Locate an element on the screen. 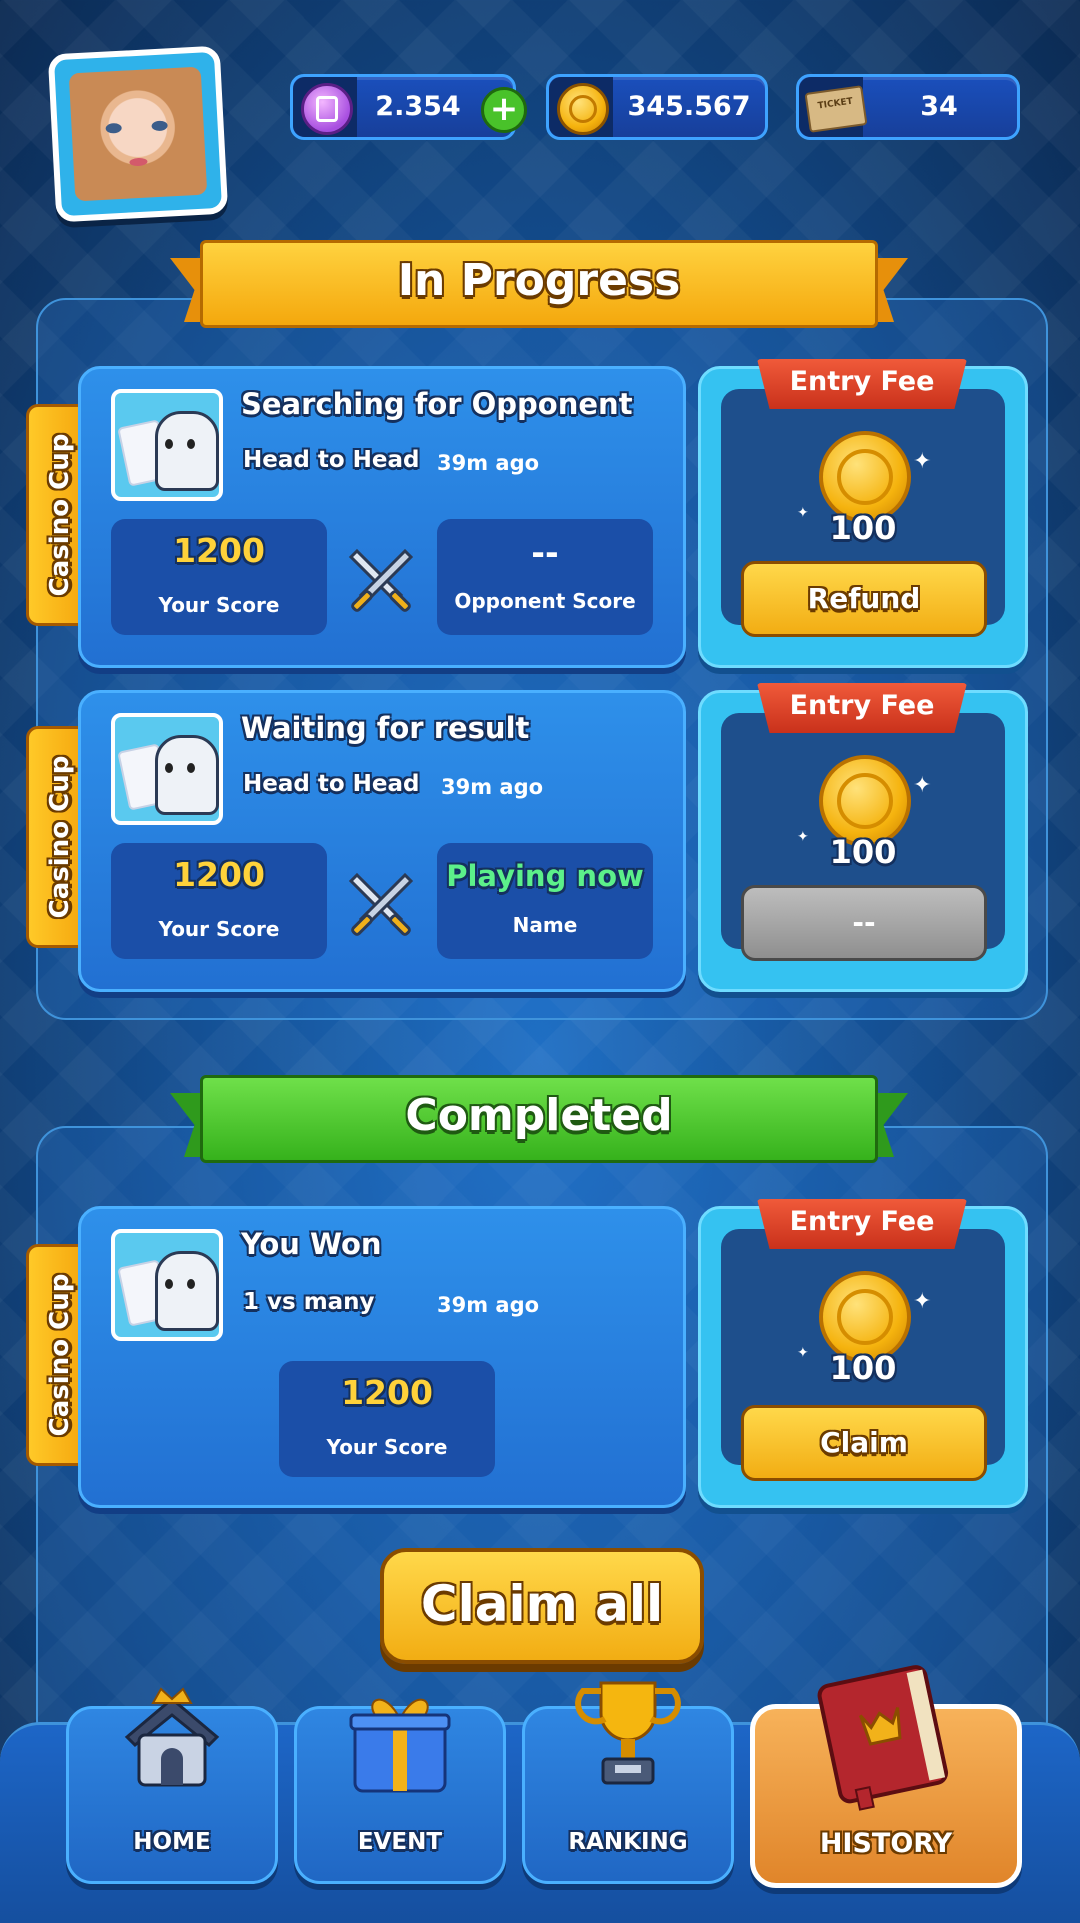 The image size is (1080, 1923). gold-balance: 345.567 is located at coordinates (689, 106).